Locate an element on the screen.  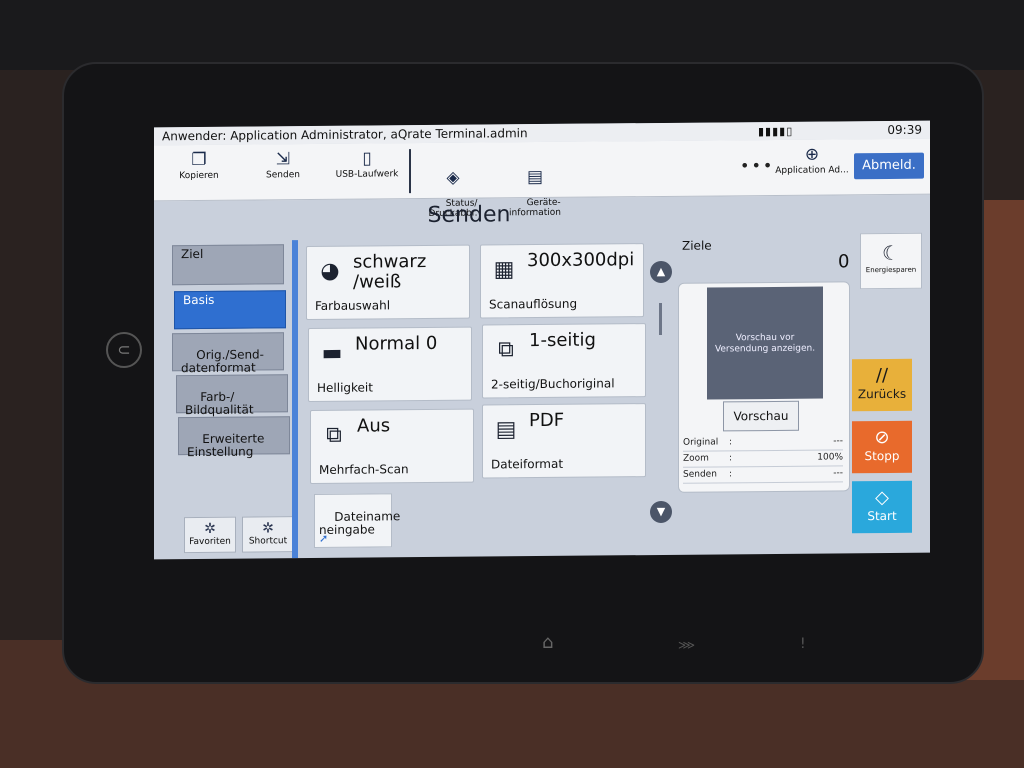
duplex-value: 1-seitig is located at coordinates (562, 340).